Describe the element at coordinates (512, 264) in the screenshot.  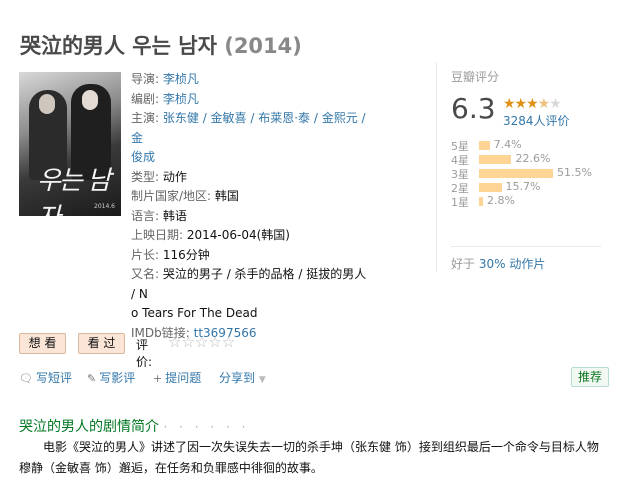
I see `better-than-link: 30% 动作片` at that location.